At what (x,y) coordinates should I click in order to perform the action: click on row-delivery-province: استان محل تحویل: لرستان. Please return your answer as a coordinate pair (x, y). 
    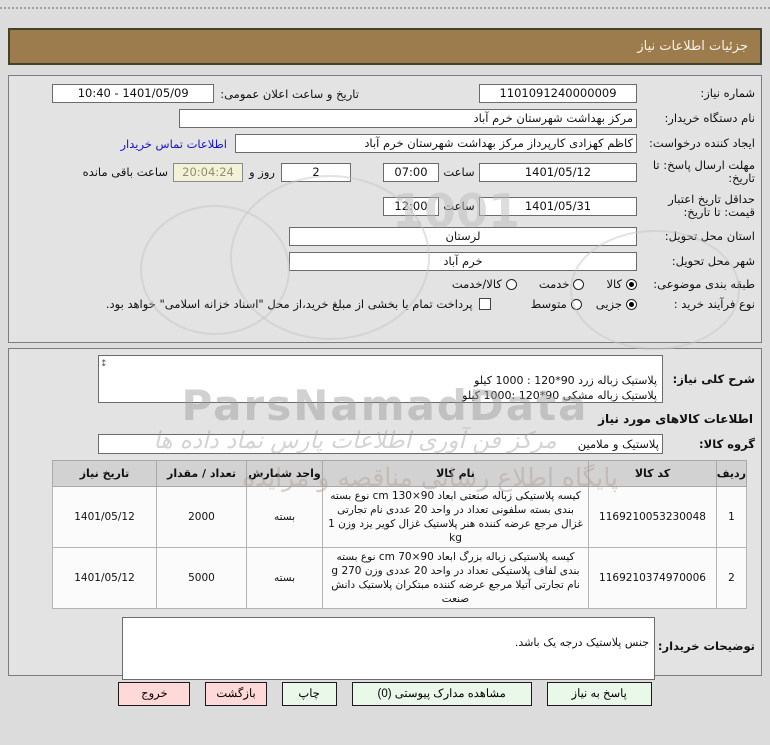
    Looking at the image, I should click on (385, 236).